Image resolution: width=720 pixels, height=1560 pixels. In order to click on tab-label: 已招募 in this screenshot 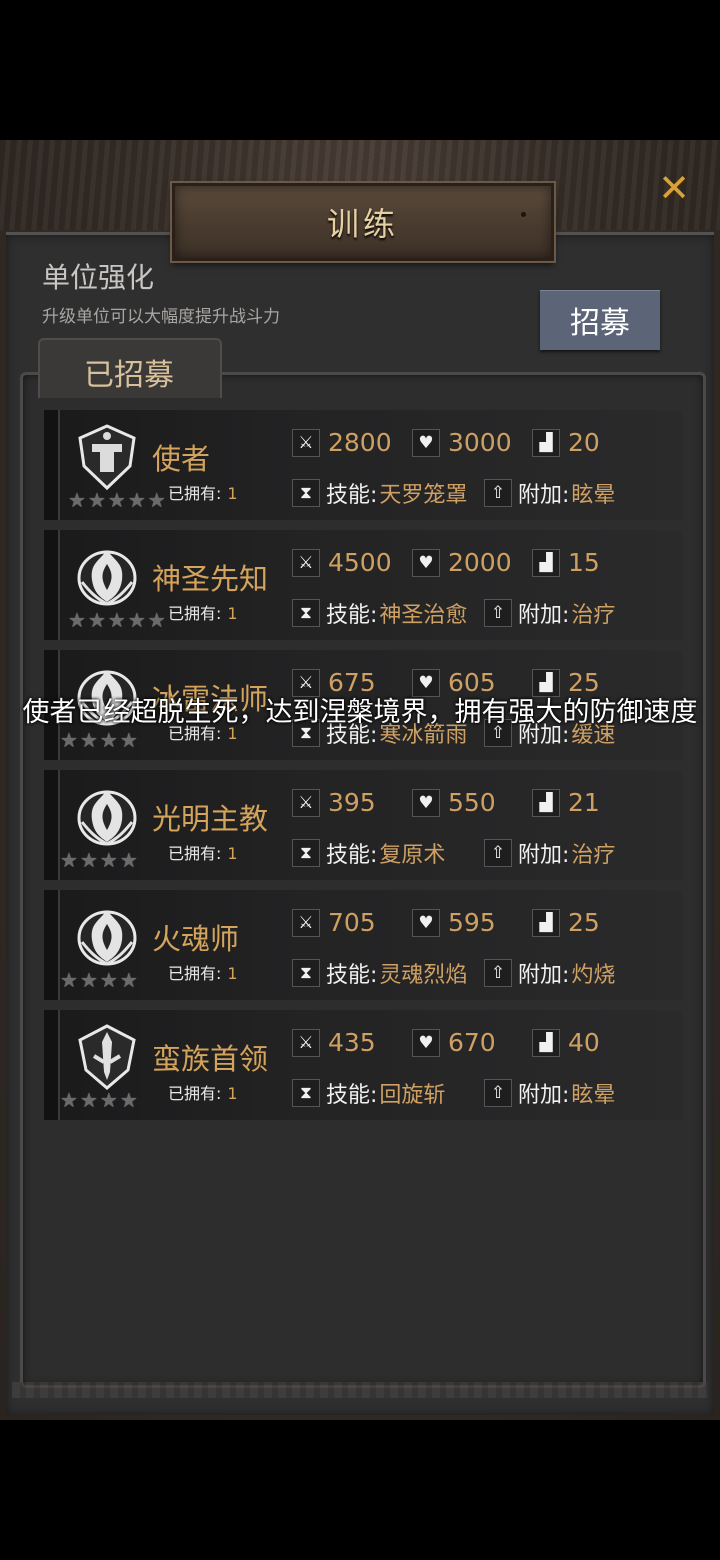, I will do `click(129, 375)`.